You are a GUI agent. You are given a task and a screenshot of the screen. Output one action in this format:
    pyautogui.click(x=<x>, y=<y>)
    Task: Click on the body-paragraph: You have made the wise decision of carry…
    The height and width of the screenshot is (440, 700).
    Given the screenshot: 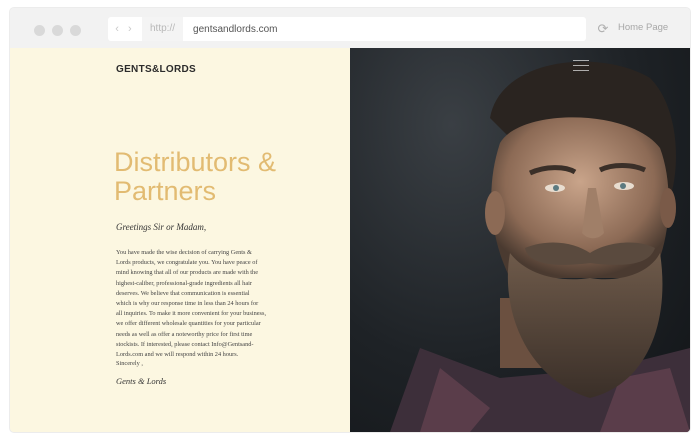 What is the action you would take?
    pyautogui.click(x=191, y=304)
    